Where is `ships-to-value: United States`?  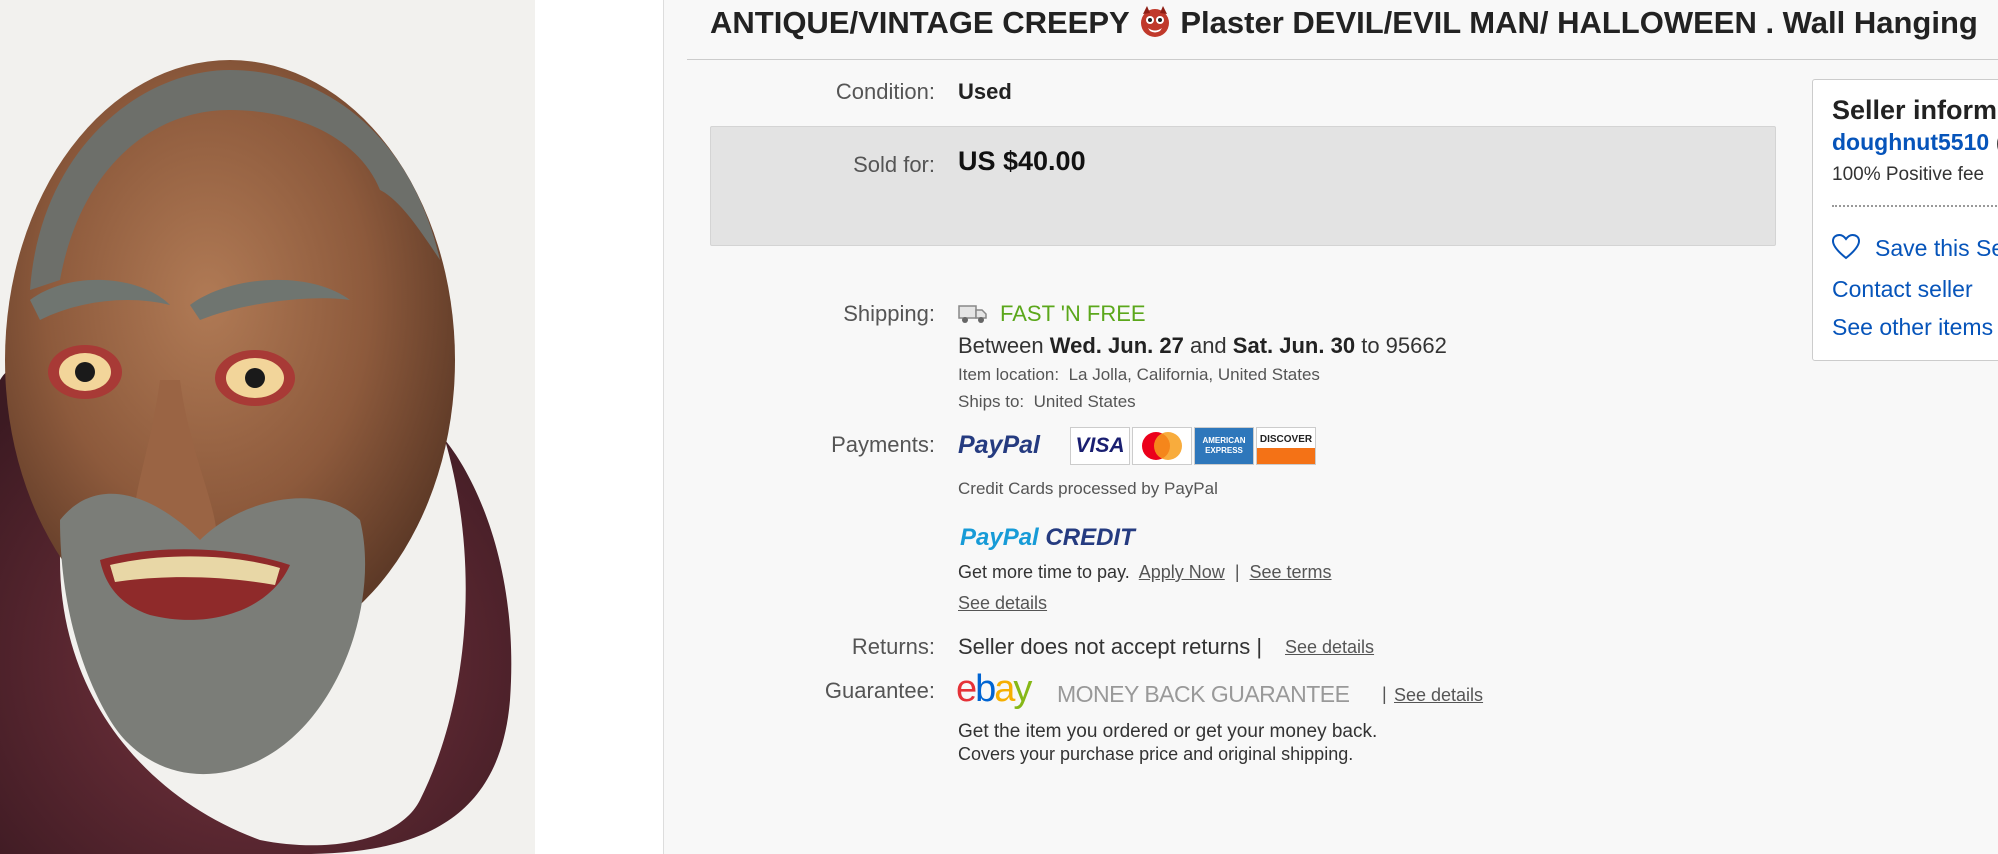 ships-to-value: United States is located at coordinates (1084, 401).